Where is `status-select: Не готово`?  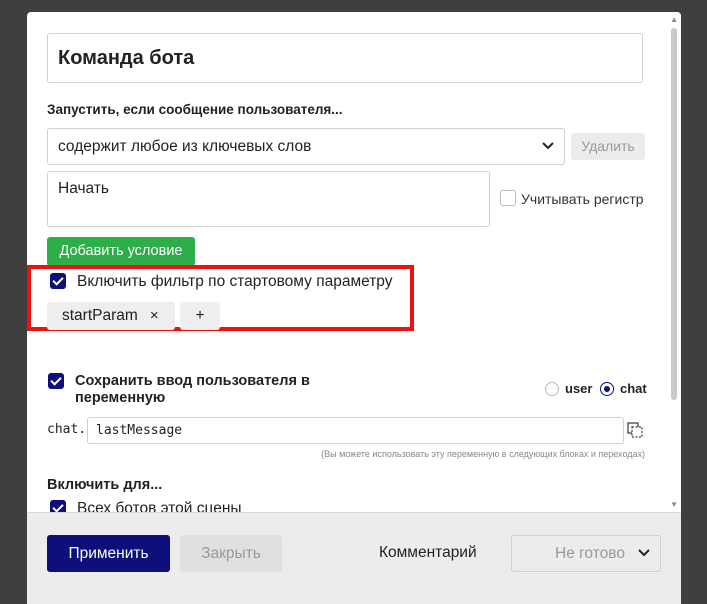
status-select: Не готово is located at coordinates (586, 553).